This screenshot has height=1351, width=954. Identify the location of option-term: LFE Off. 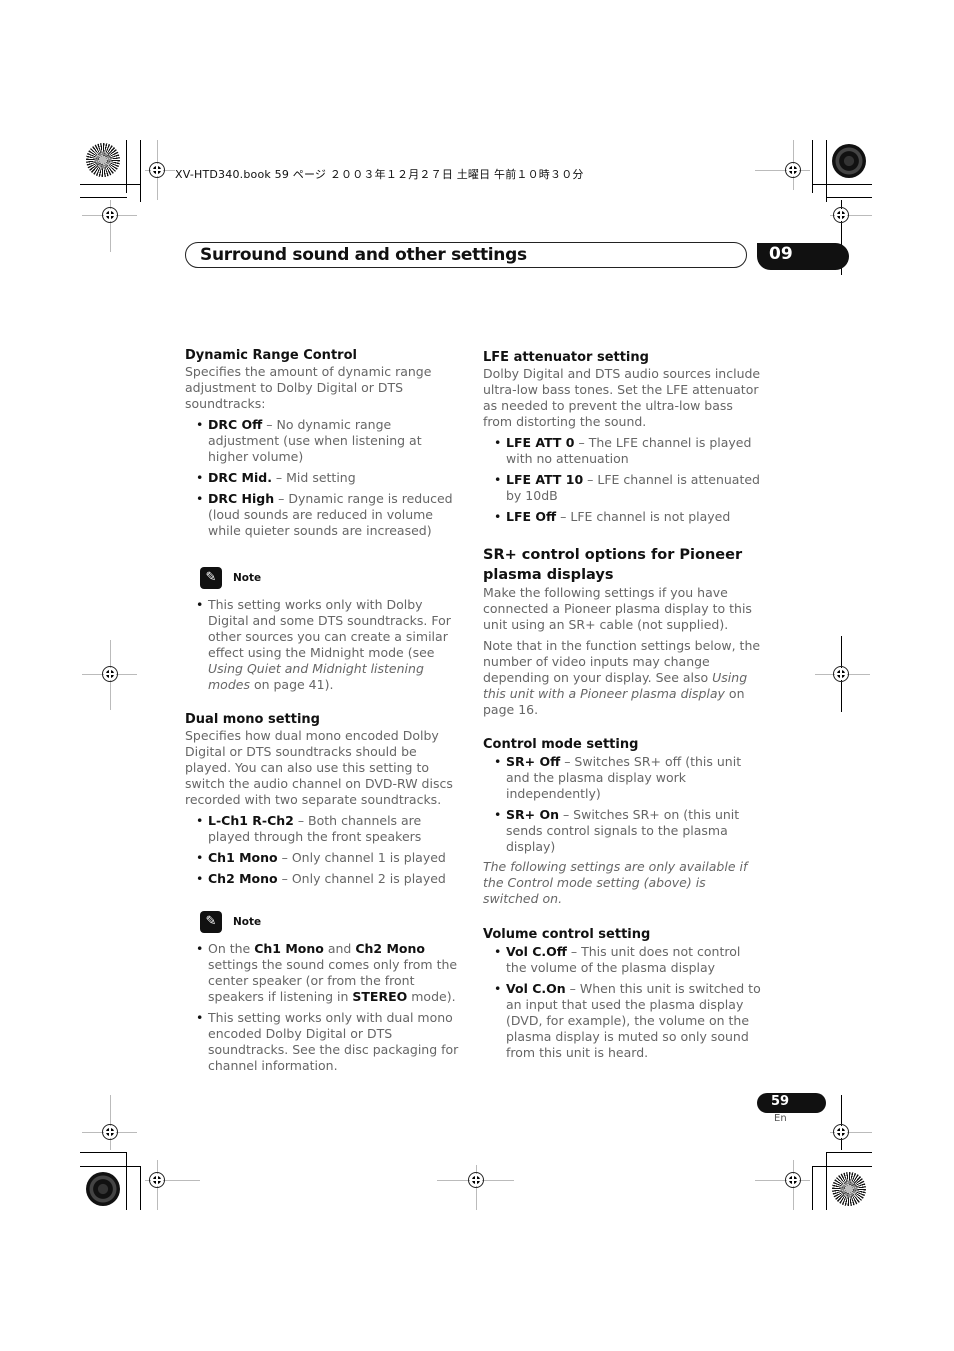
(531, 516).